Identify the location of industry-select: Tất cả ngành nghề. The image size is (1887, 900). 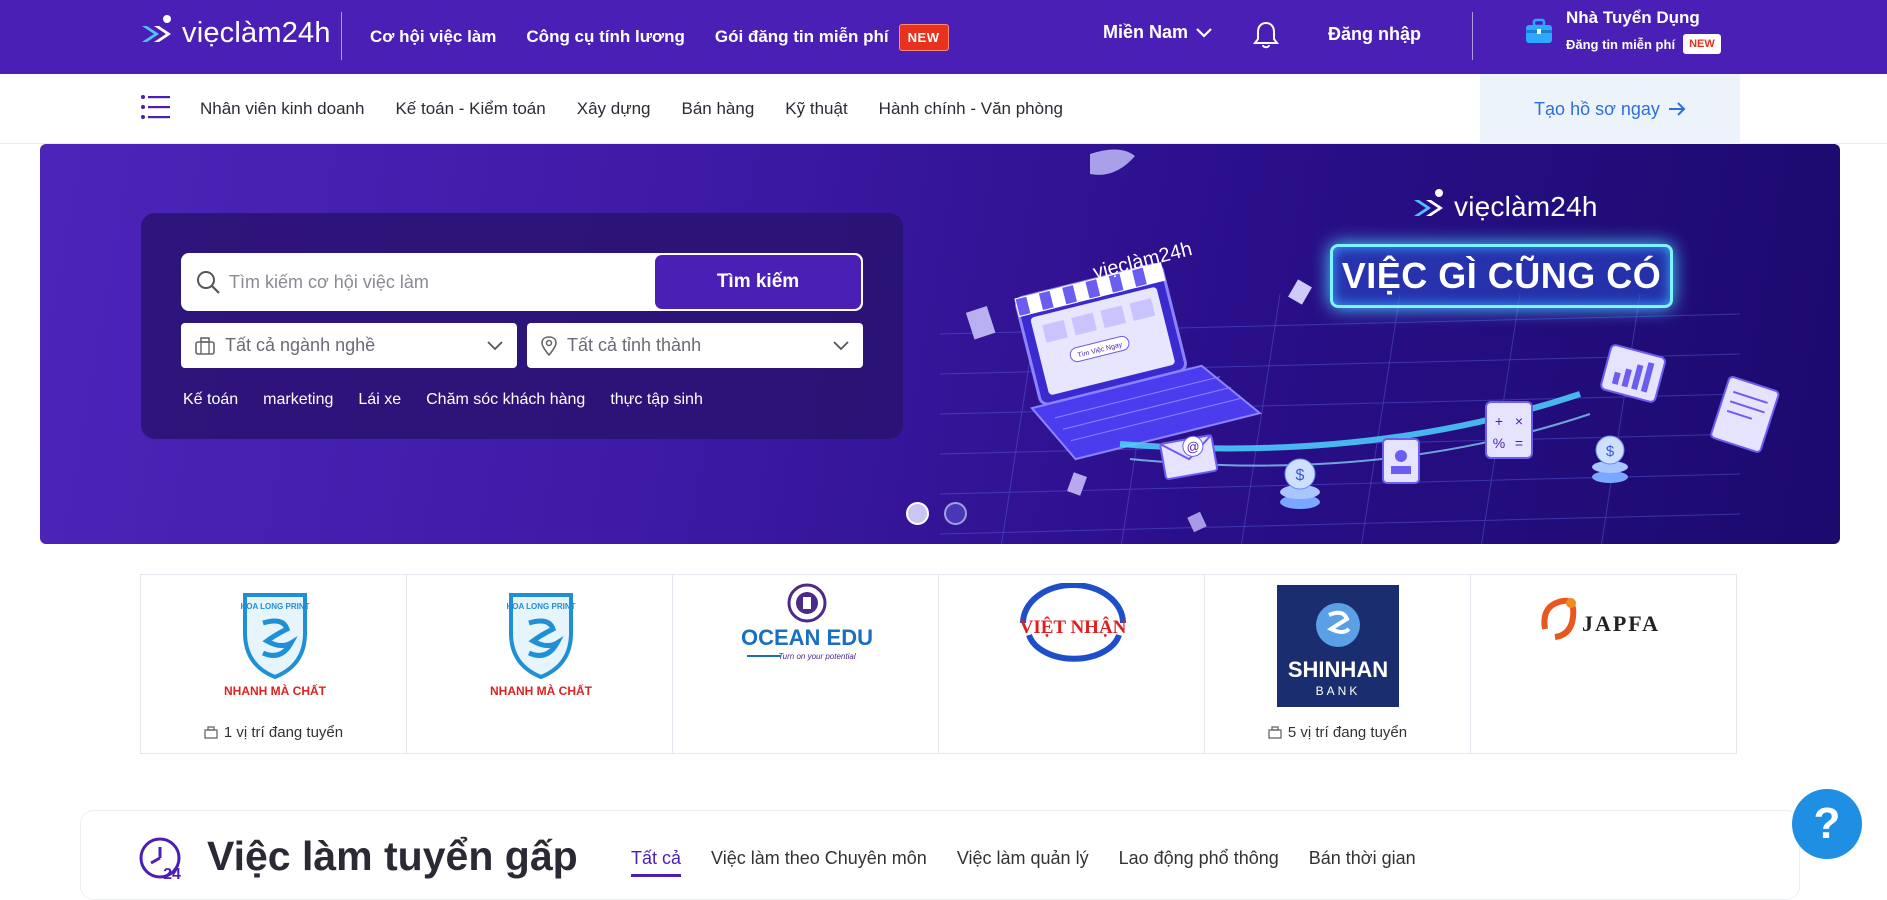
(349, 345).